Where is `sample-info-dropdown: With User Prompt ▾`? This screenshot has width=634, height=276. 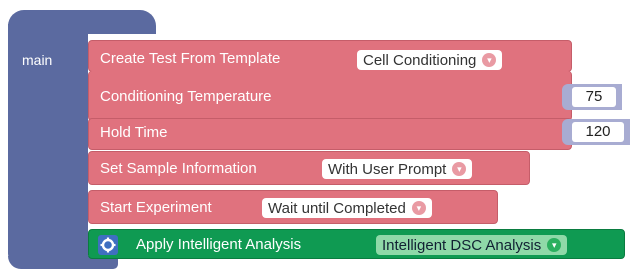
sample-info-dropdown: With User Prompt ▾ is located at coordinates (397, 169).